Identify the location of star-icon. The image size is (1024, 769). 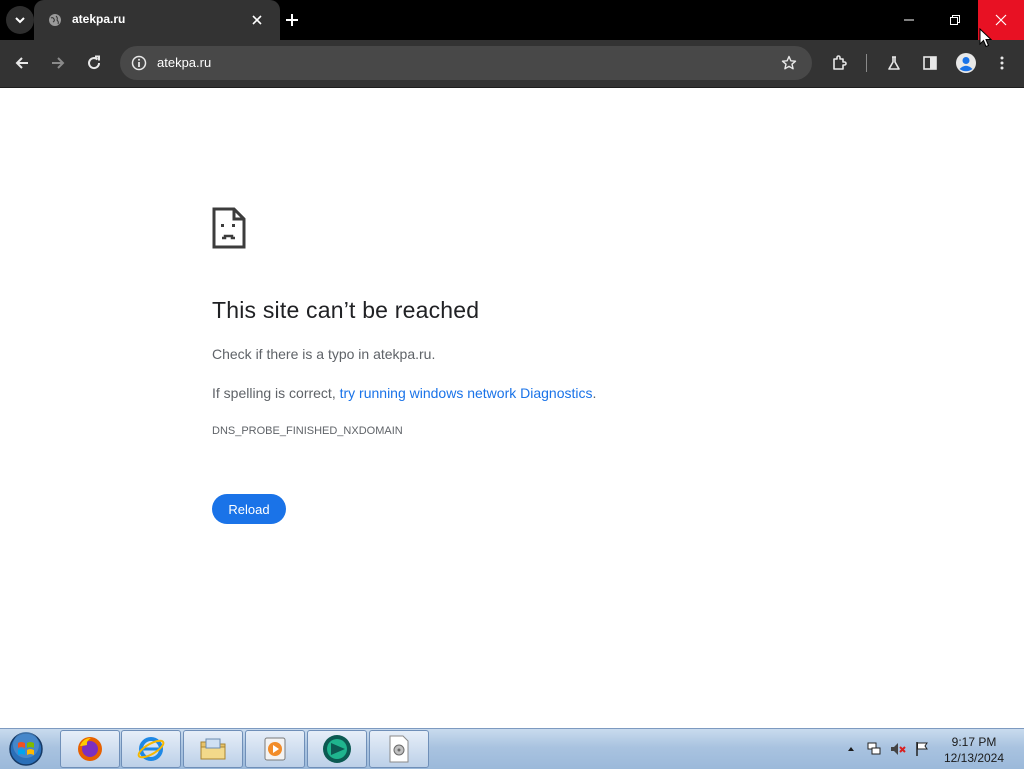
(789, 62).